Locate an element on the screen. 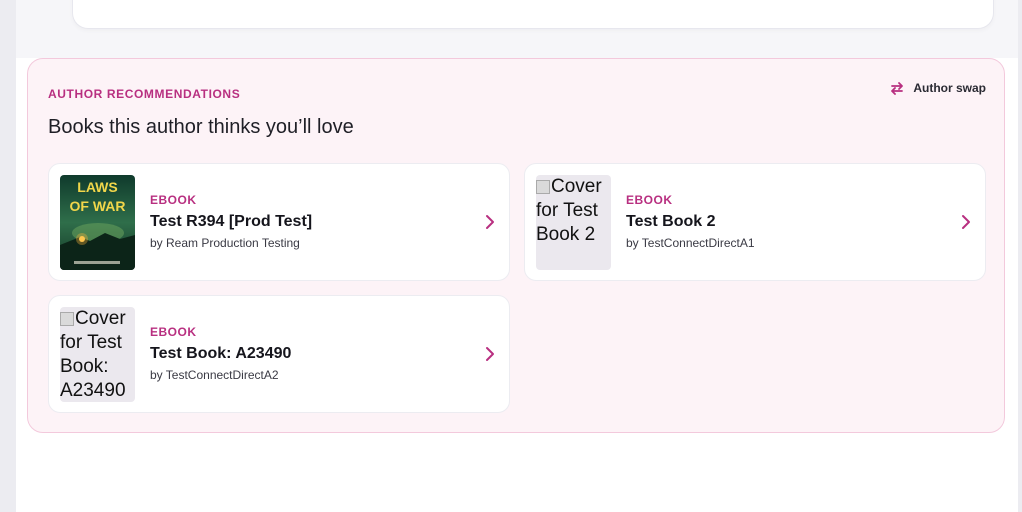 This screenshot has width=1022, height=512. cover-title-line-1: LAWS is located at coordinates (97, 187).